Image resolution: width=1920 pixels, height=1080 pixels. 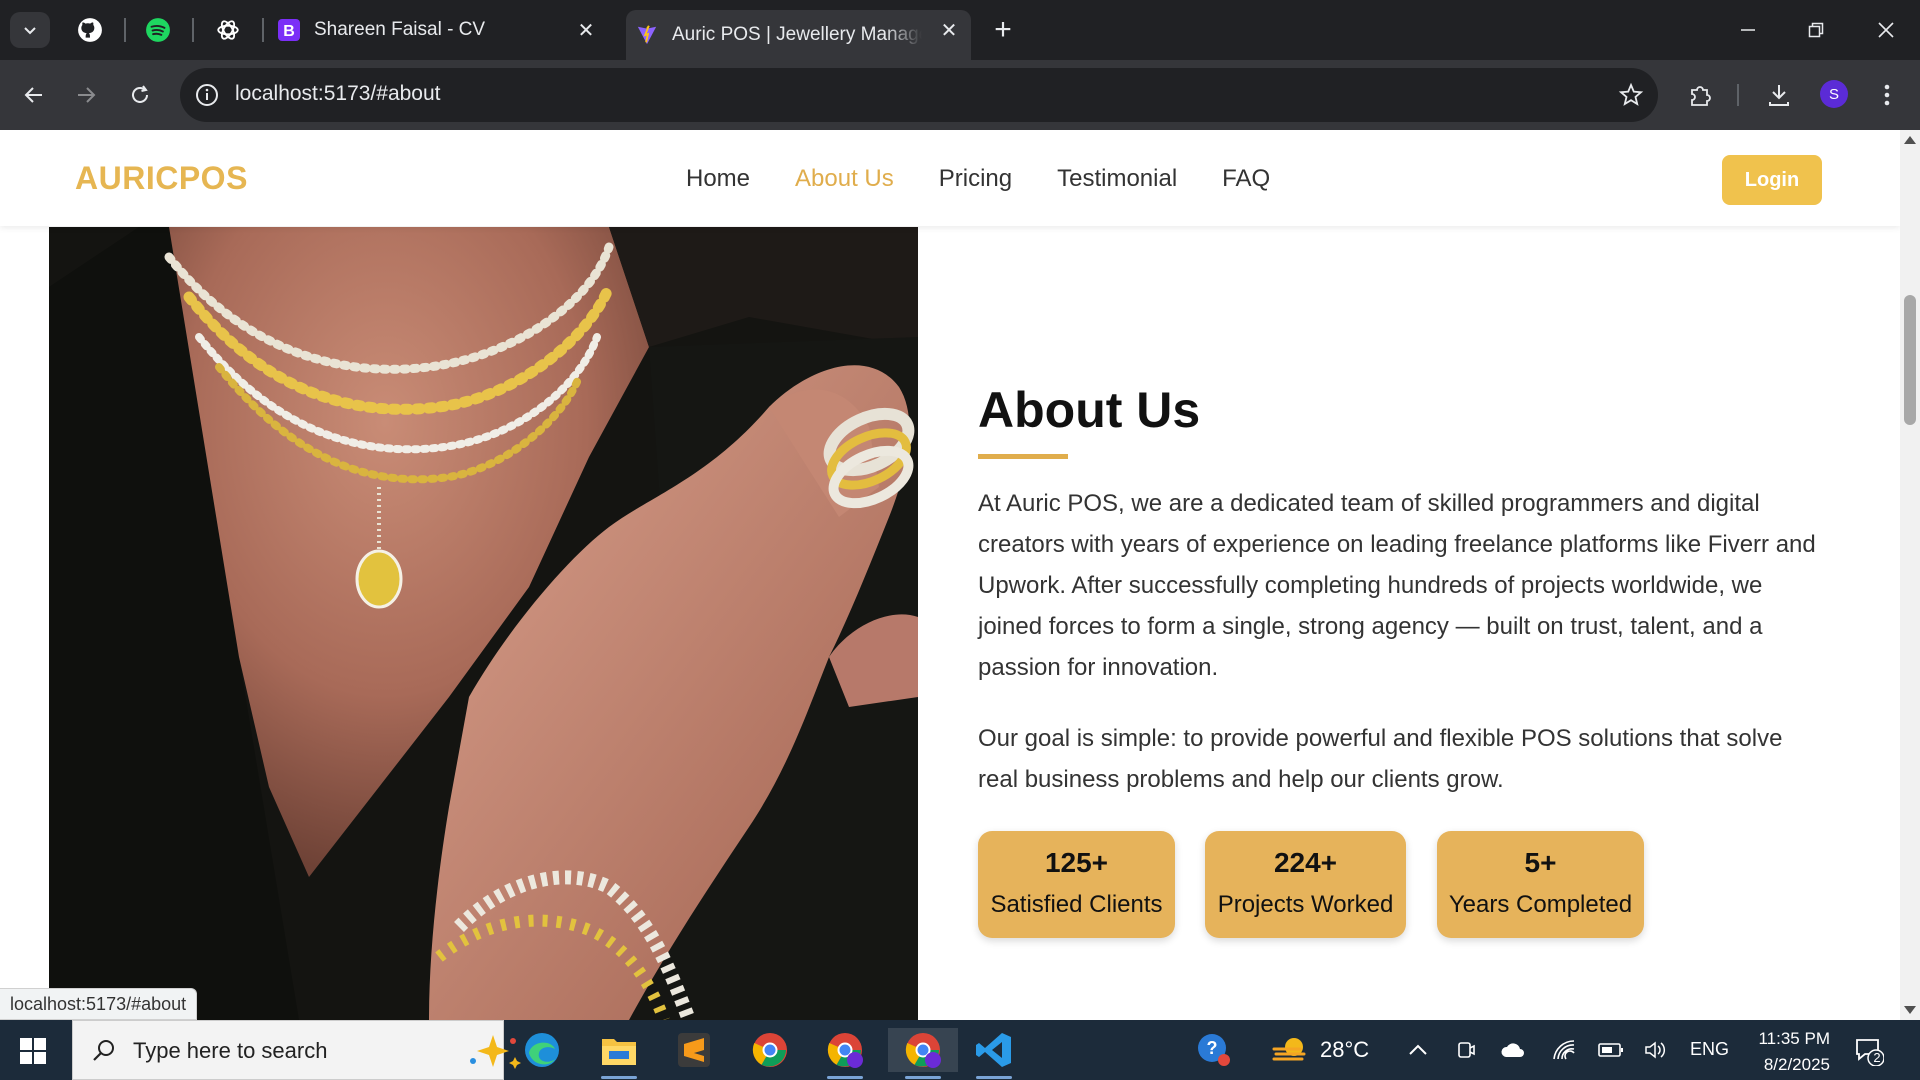 What do you see at coordinates (400, 29) in the screenshot?
I see `tab-title: Shareen Faisal - CV` at bounding box center [400, 29].